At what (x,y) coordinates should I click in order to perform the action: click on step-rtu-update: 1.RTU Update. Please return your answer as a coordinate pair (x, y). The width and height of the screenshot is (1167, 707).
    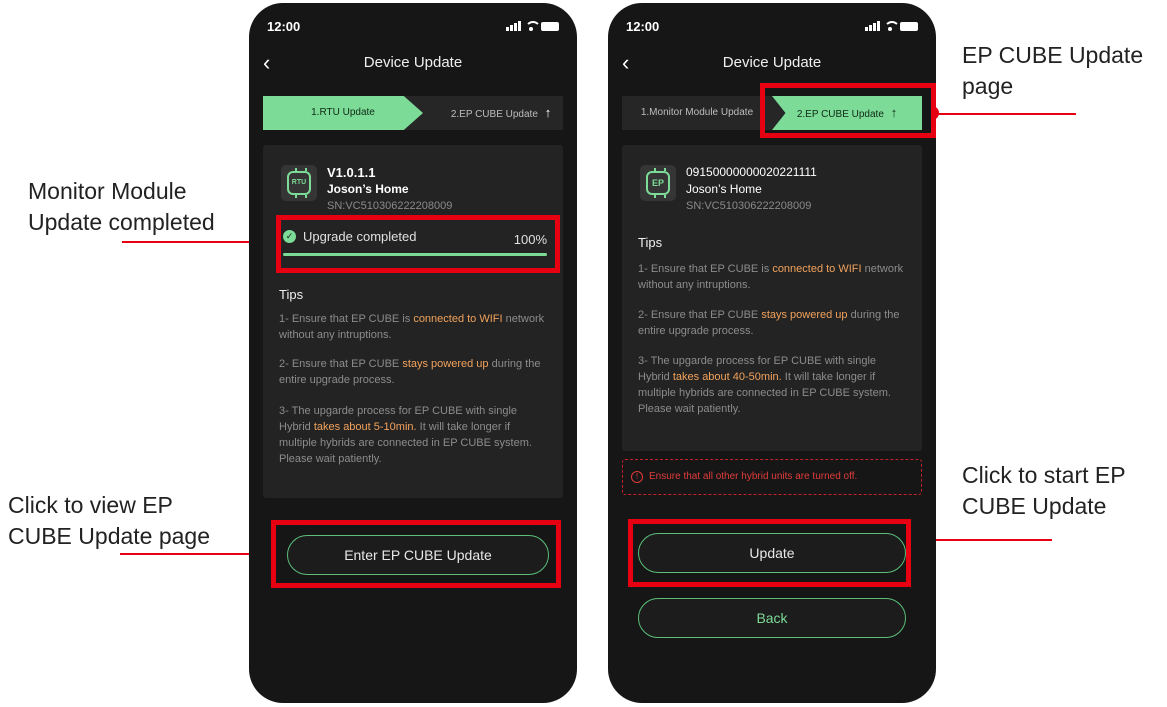
    Looking at the image, I should click on (343, 113).